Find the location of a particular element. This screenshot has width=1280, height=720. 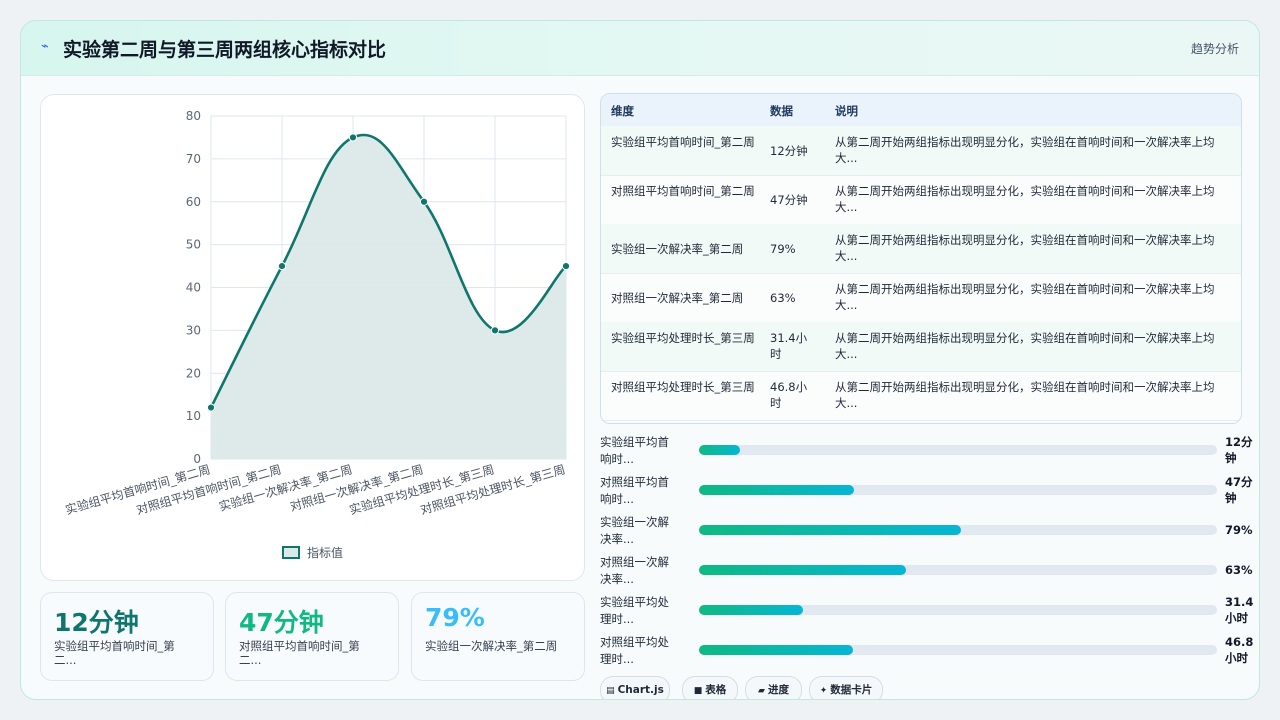

y-tick-label: 60 is located at coordinates (193, 202).